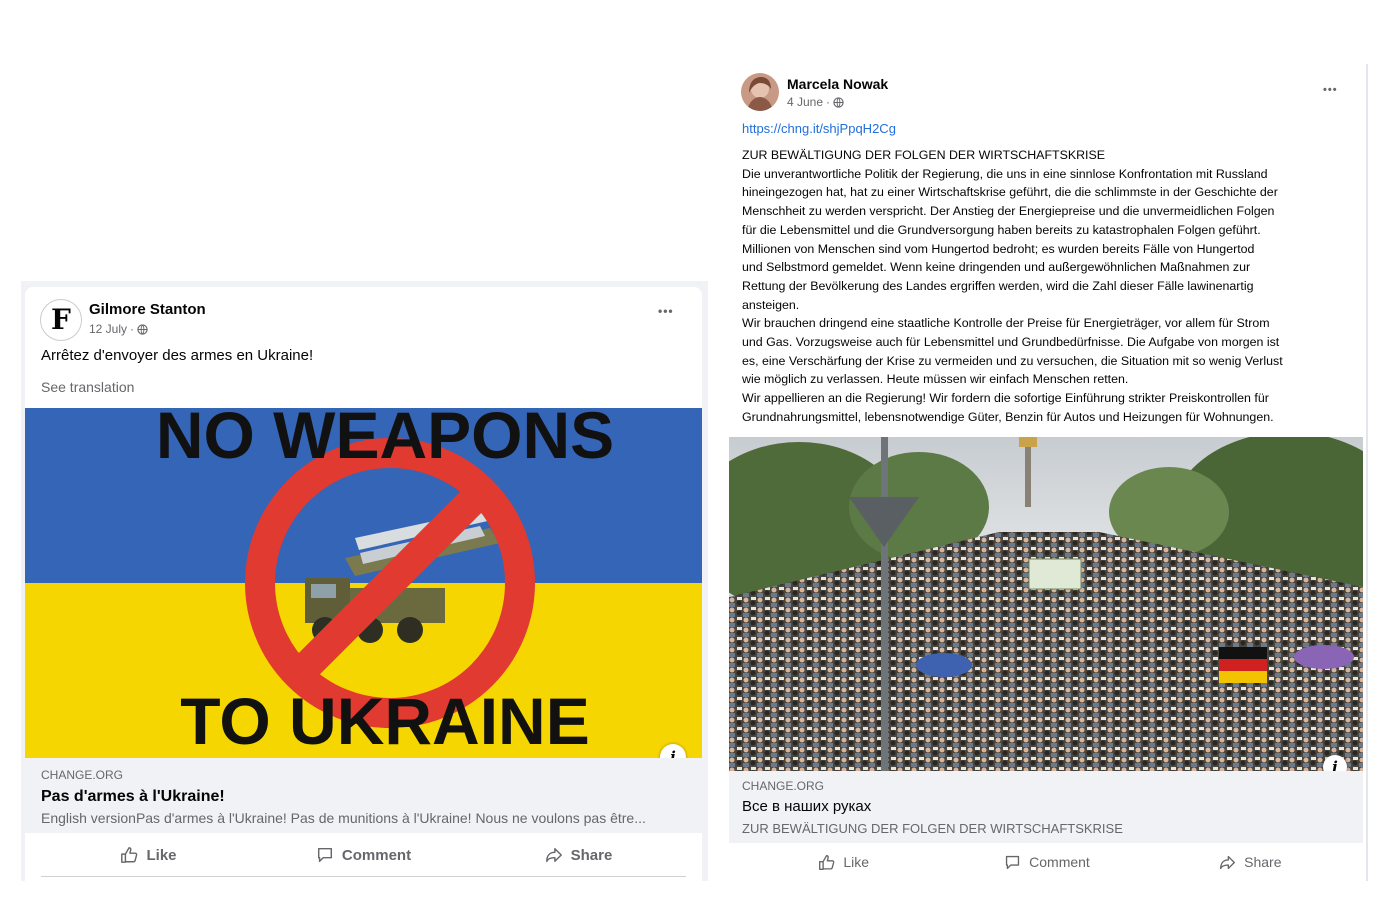 This screenshot has width=1380, height=912. I want to click on flag-red, so click(1243, 665).